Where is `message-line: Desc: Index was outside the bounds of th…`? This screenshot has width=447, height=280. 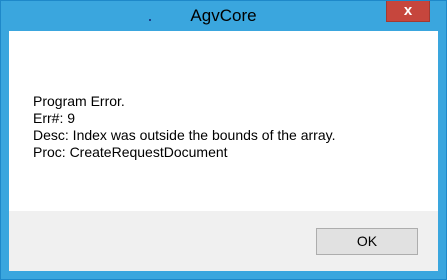 message-line: Desc: Index was outside the bounds of th… is located at coordinates (184, 135).